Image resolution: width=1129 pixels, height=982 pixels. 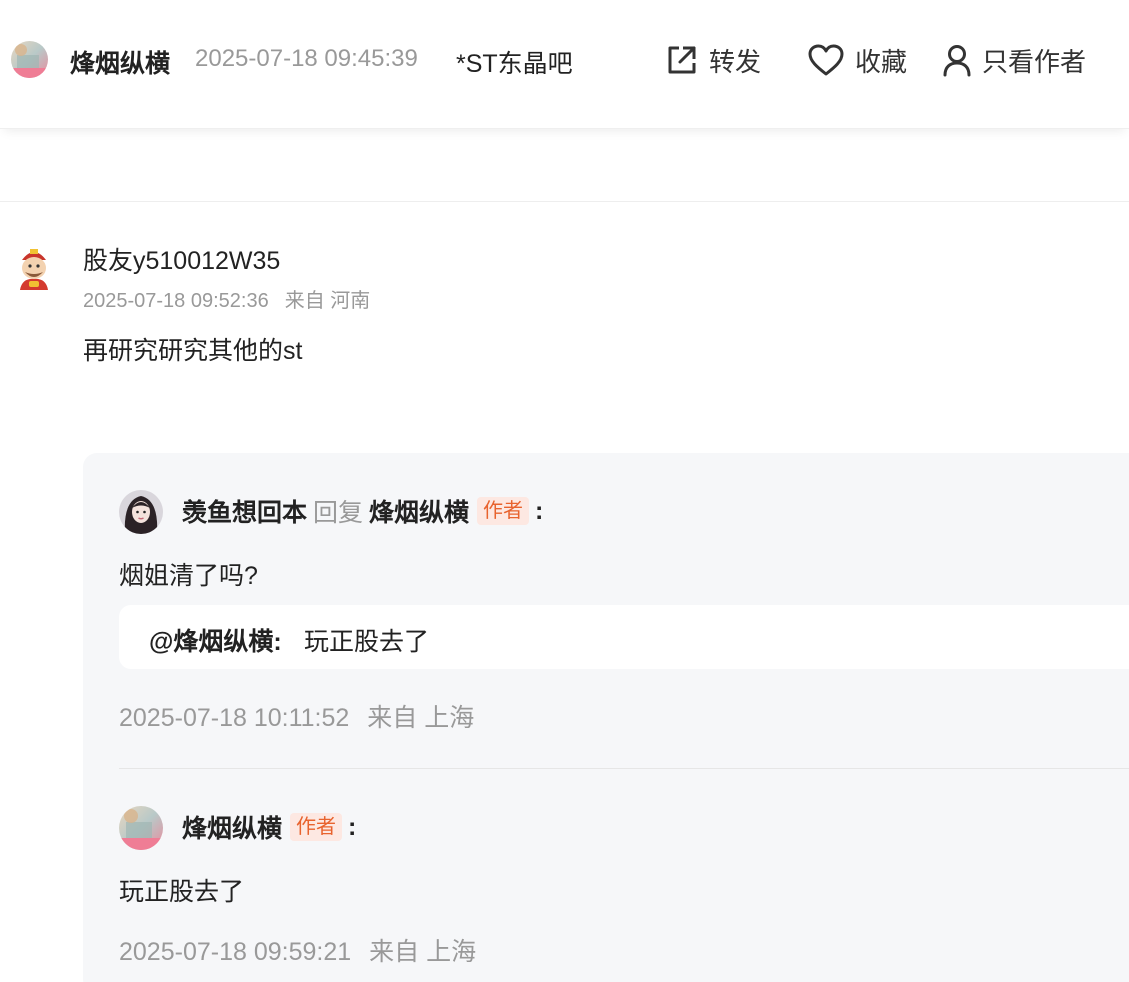 I want to click on heart-outline-icon, so click(x=826, y=60).